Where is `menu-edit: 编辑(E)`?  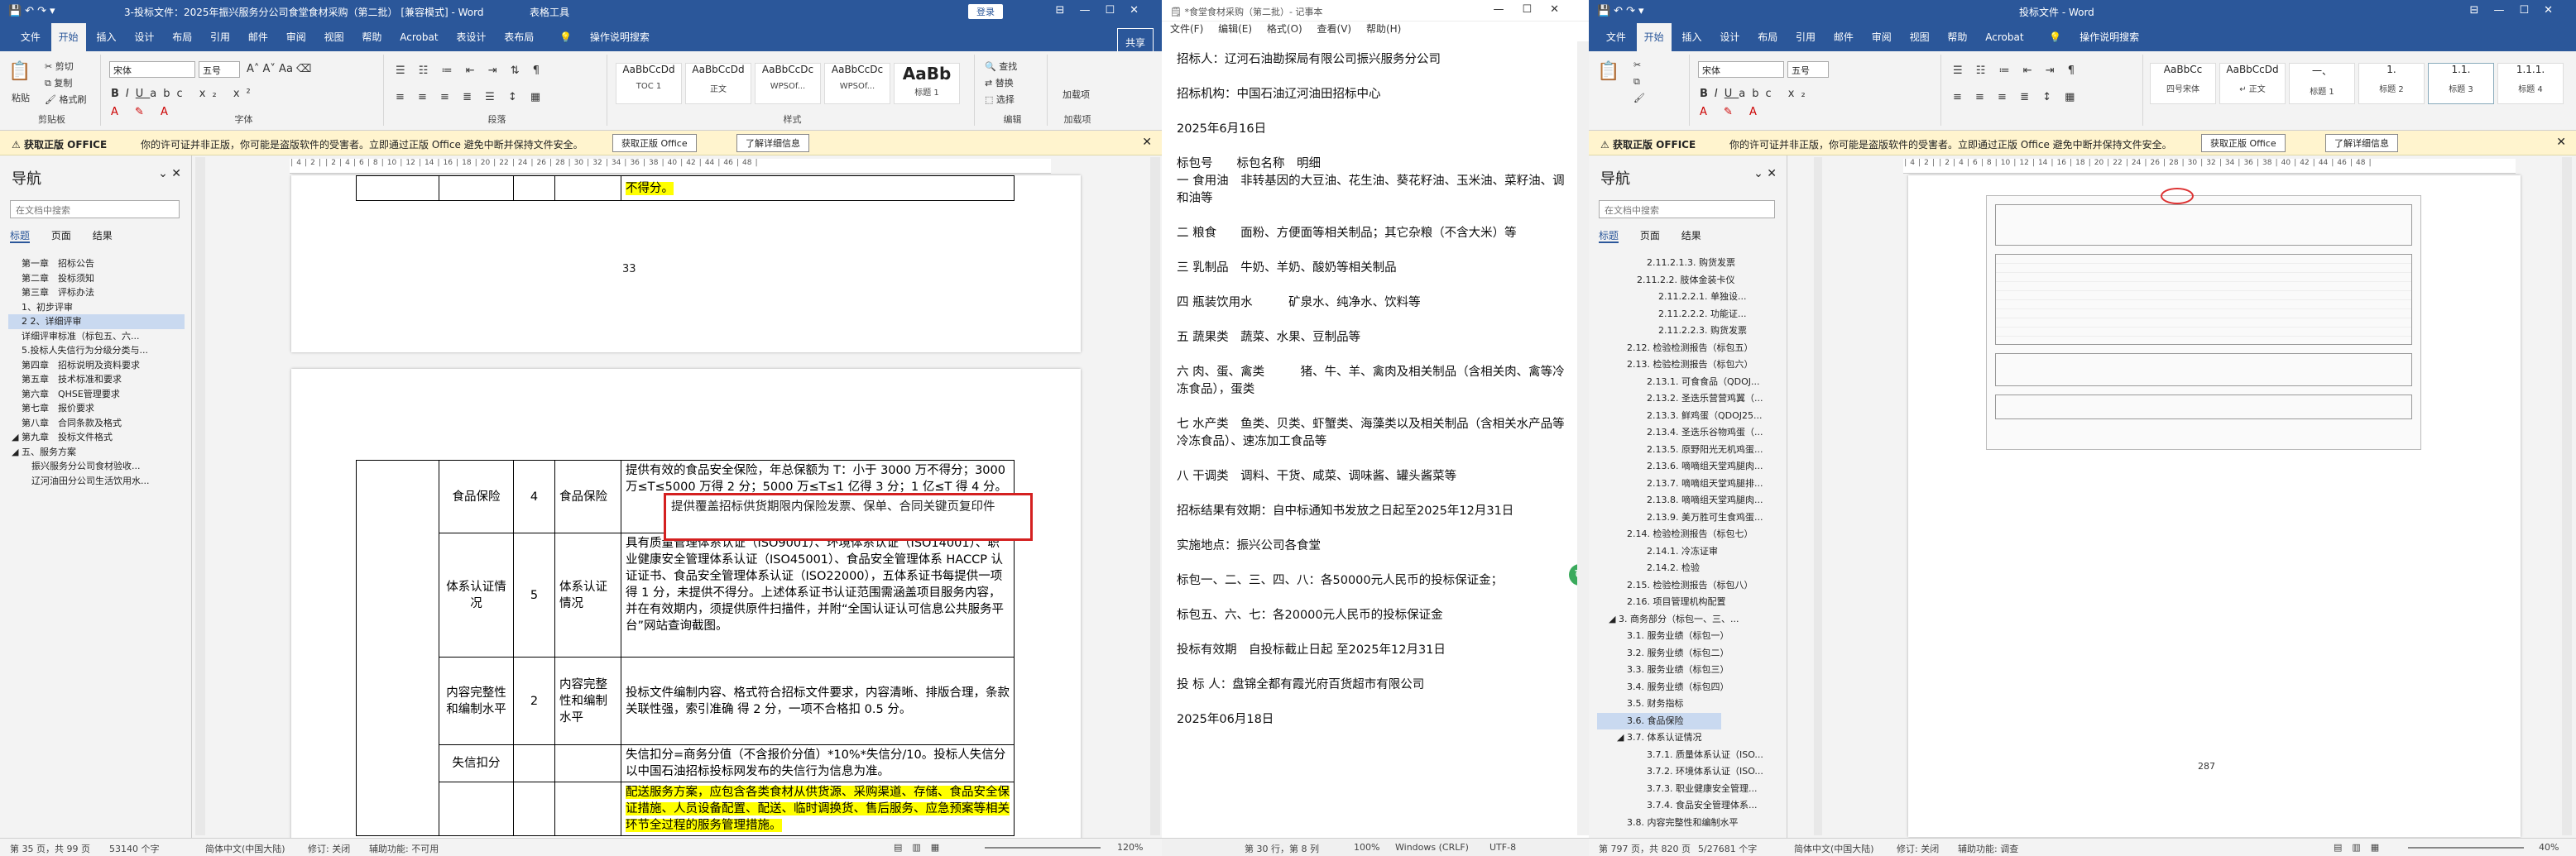
menu-edit: 编辑(E) is located at coordinates (1235, 29).